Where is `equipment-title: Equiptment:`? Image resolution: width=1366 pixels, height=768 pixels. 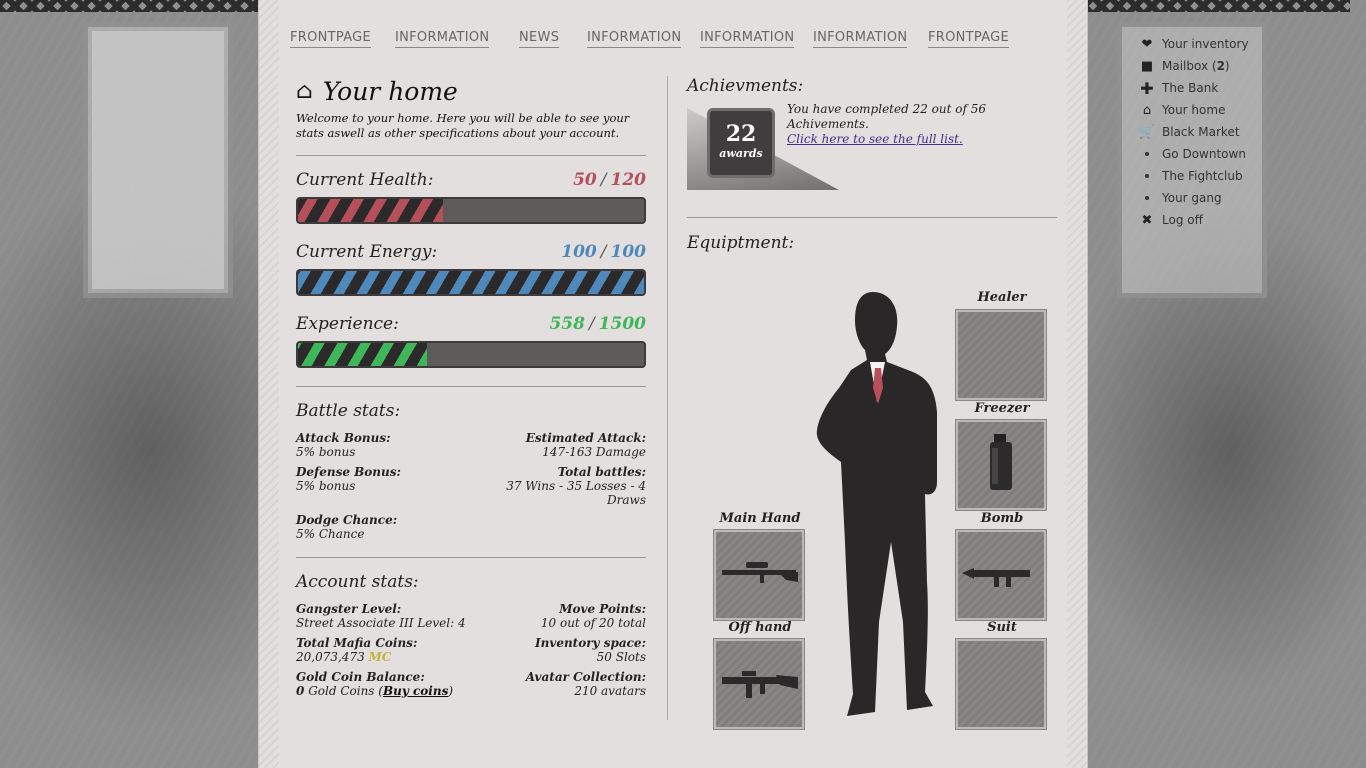 equipment-title: Equiptment: is located at coordinates (741, 243).